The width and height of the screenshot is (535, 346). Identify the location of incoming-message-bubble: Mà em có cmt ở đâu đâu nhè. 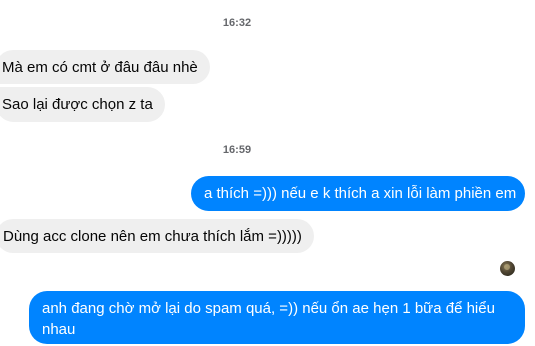
(105, 67).